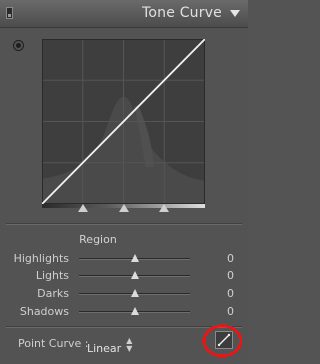 Image resolution: width=320 pixels, height=364 pixels. Describe the element at coordinates (123, 208) in the screenshot. I see `split-handle-midtones` at that location.